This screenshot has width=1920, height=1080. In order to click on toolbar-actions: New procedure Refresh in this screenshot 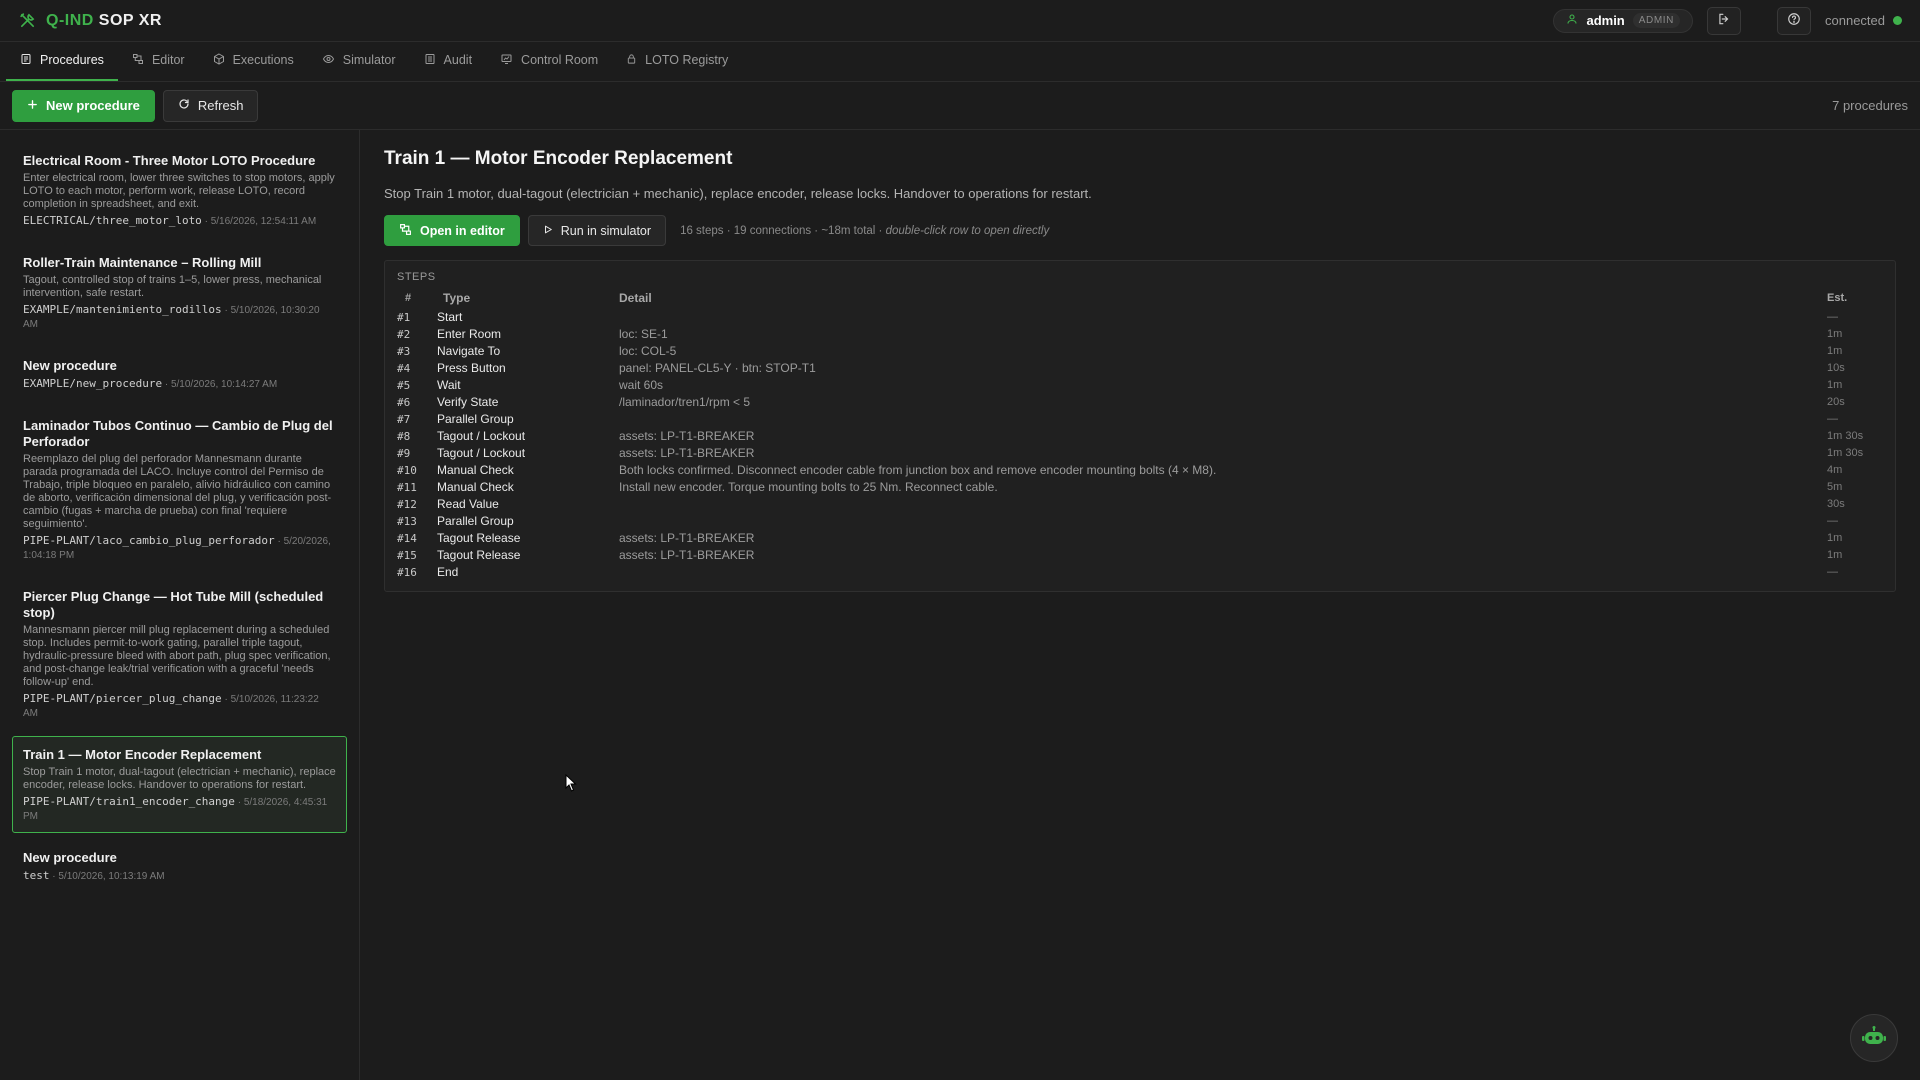, I will do `click(135, 105)`.